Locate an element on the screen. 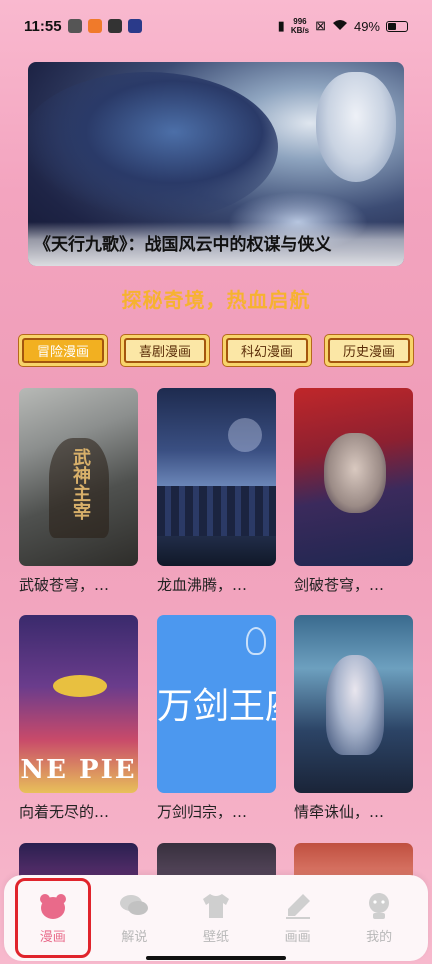  pen-icon is located at coordinates (297, 906).